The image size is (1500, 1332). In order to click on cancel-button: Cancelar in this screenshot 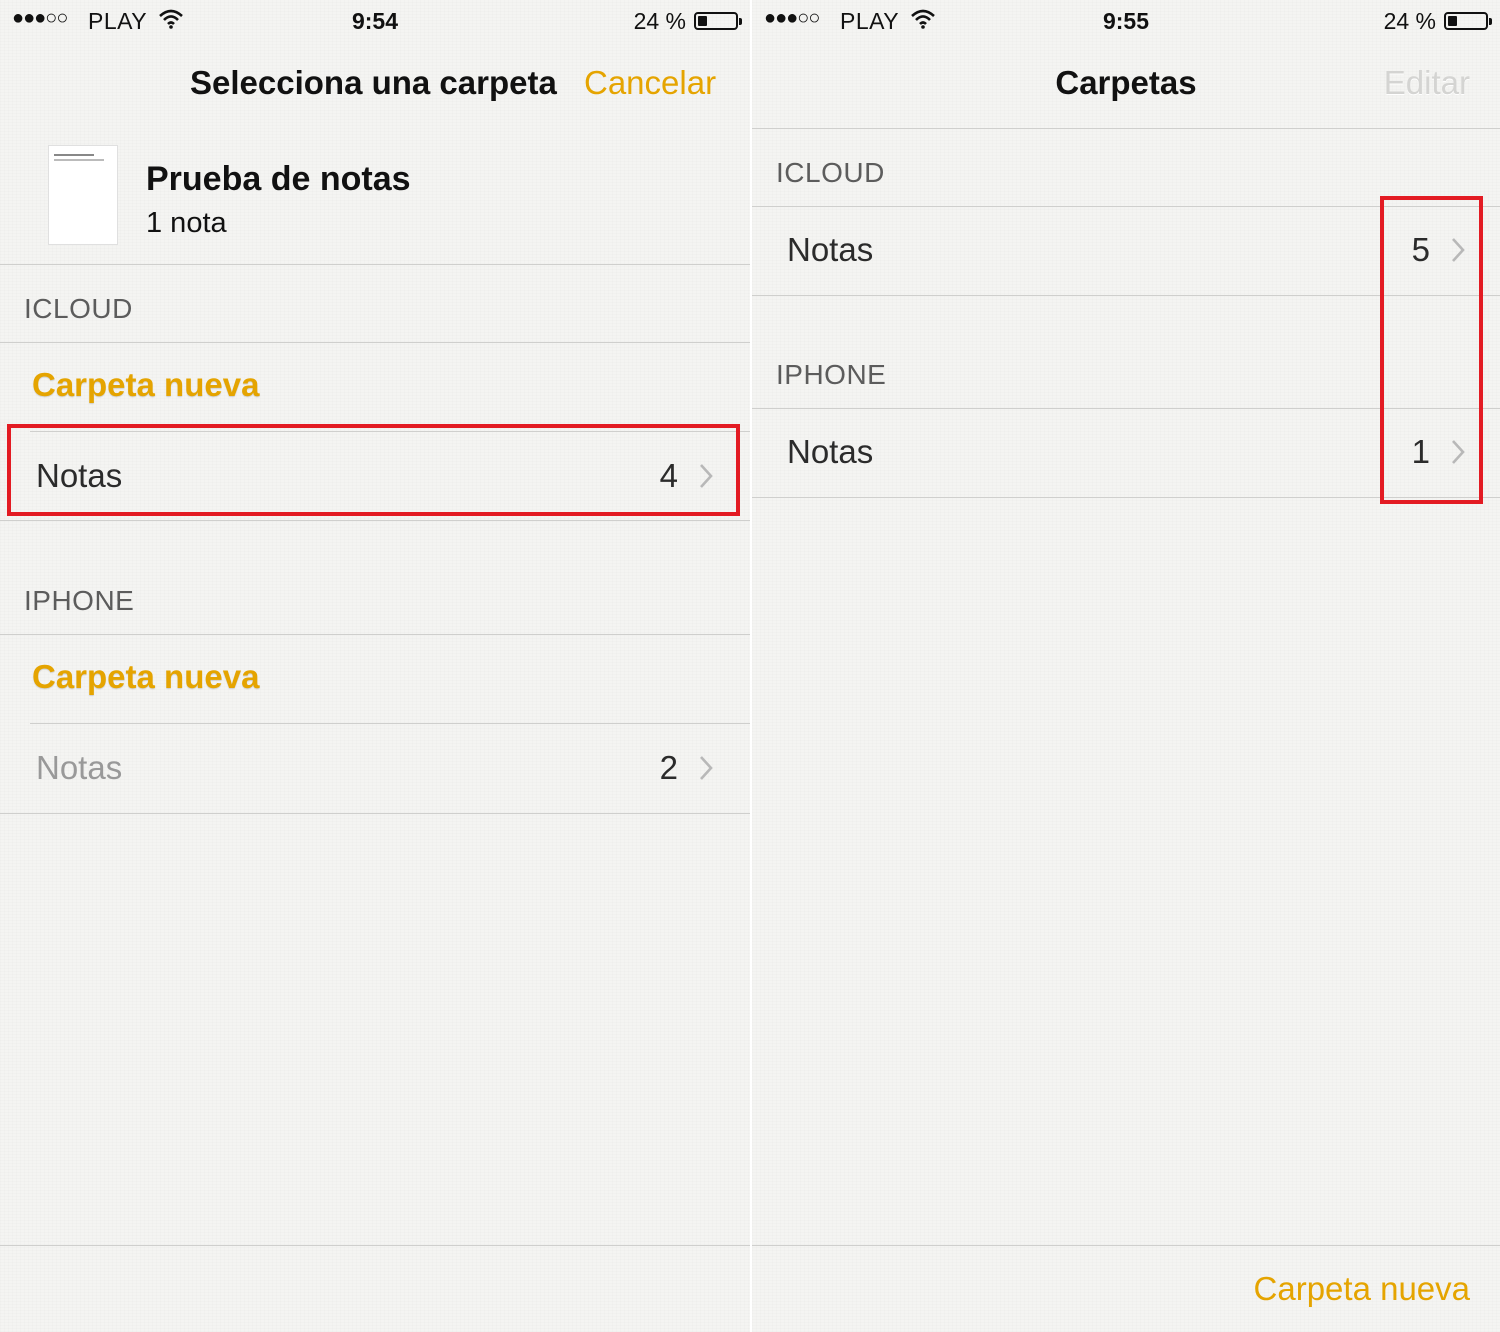, I will do `click(650, 83)`.